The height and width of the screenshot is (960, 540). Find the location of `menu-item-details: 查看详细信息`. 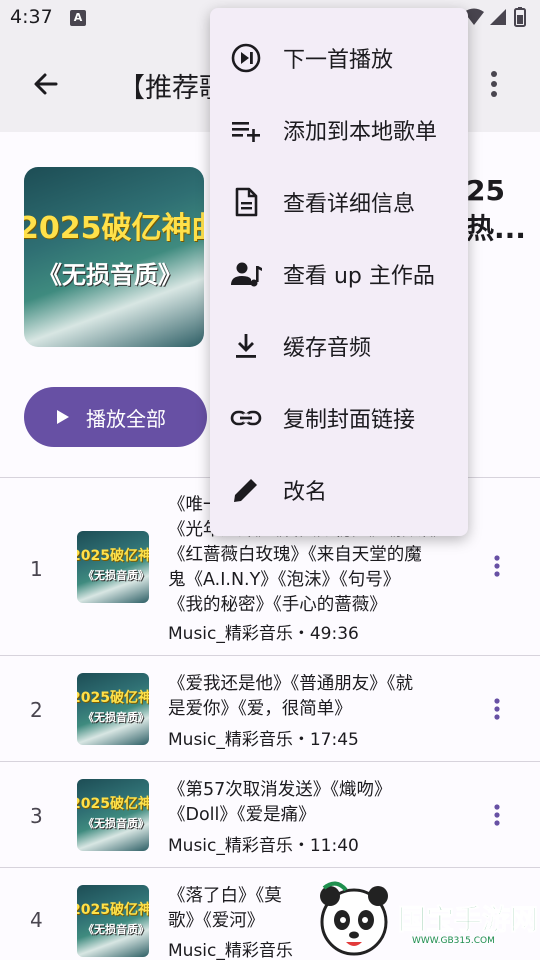

menu-item-details: 查看详细信息 is located at coordinates (339, 202).